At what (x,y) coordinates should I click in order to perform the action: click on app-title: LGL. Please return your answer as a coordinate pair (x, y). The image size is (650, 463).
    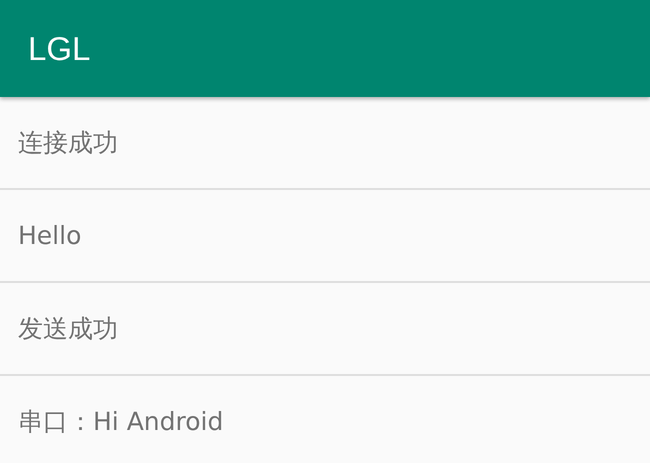
    Looking at the image, I should click on (59, 48).